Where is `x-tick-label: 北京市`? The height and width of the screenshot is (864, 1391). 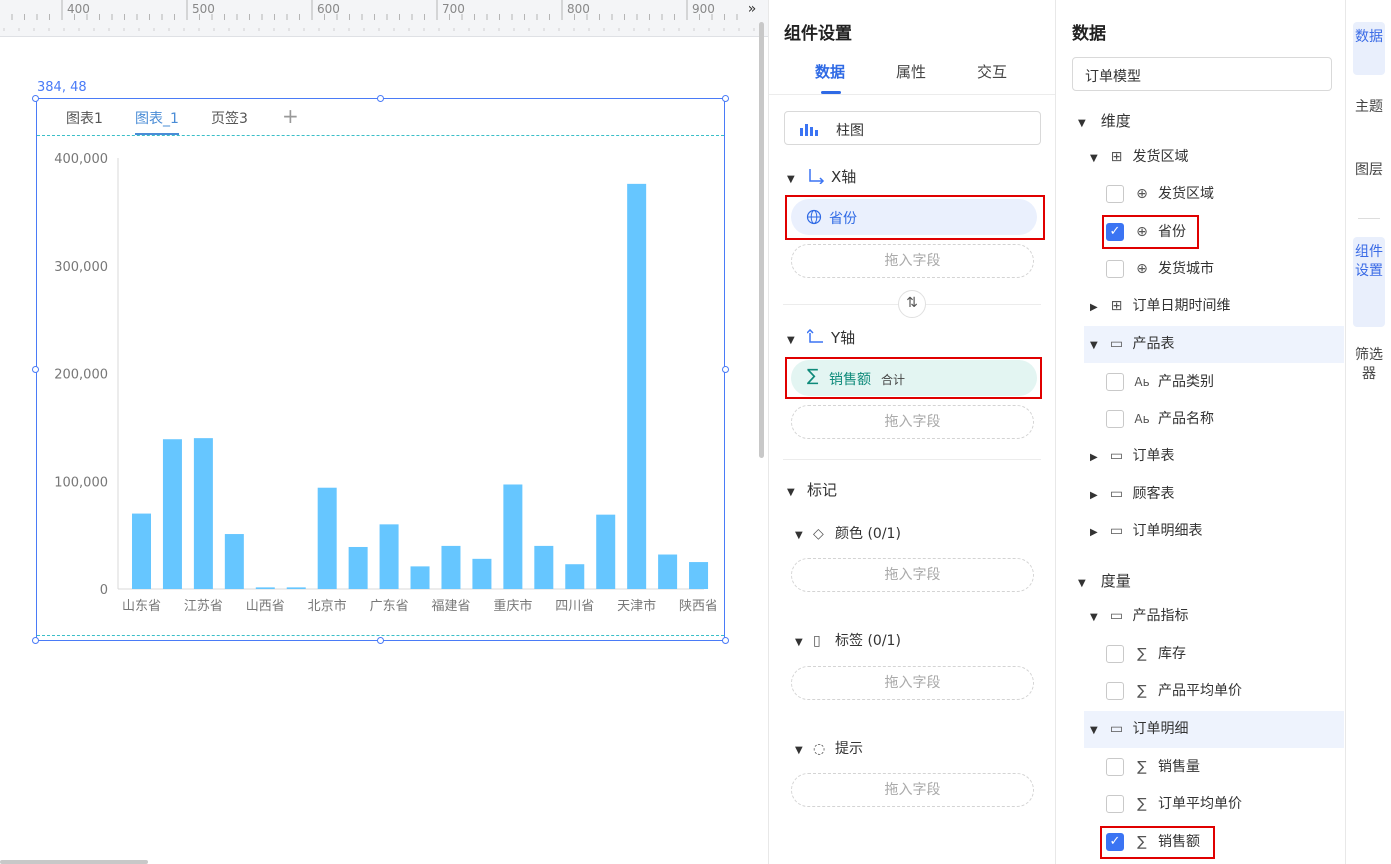
x-tick-label: 北京市 is located at coordinates (327, 606).